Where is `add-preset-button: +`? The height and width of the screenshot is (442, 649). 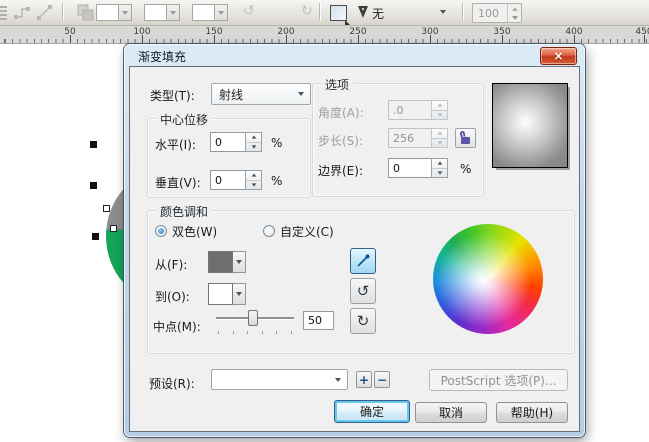 add-preset-button: + is located at coordinates (364, 379).